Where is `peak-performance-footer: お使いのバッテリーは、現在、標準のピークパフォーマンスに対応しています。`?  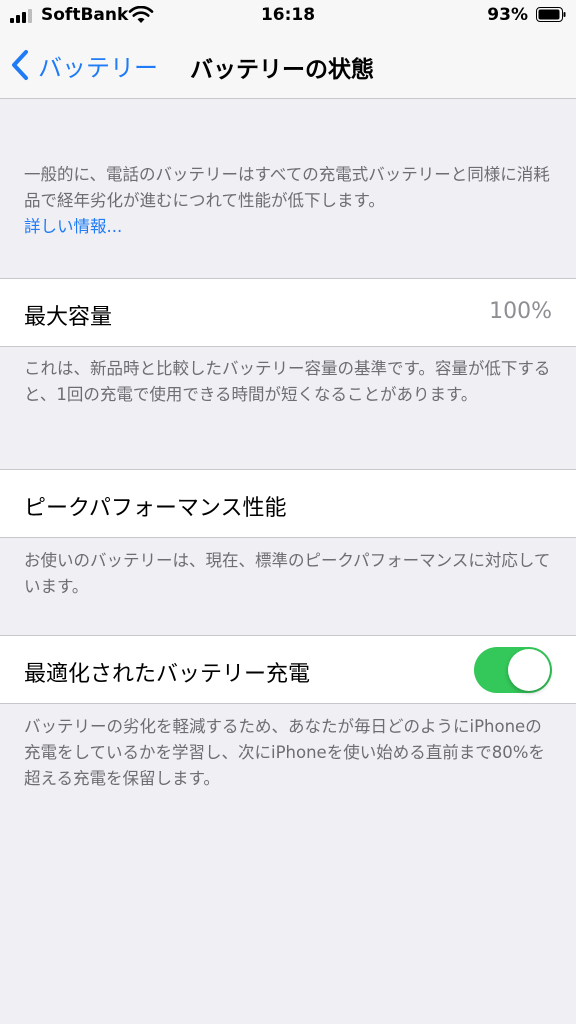
peak-performance-footer: お使いのバッテリーは、現在、標準のピークパフォーマンスに対応しています。 is located at coordinates (287, 573).